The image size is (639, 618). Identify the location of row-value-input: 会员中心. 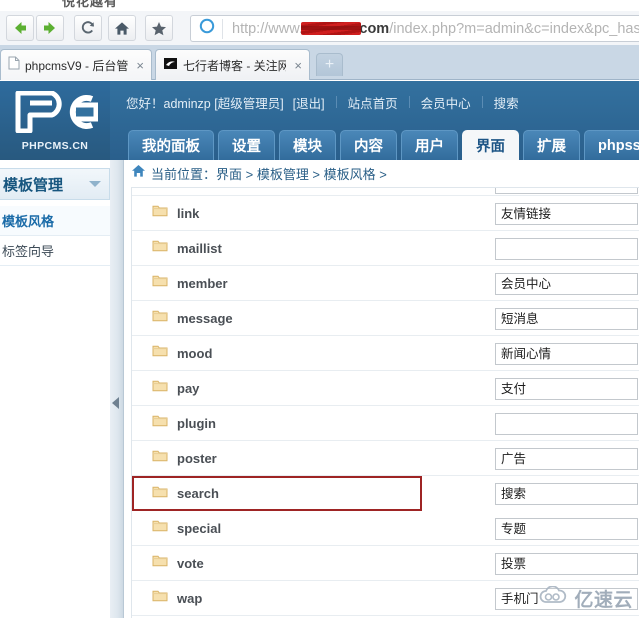
(566, 284).